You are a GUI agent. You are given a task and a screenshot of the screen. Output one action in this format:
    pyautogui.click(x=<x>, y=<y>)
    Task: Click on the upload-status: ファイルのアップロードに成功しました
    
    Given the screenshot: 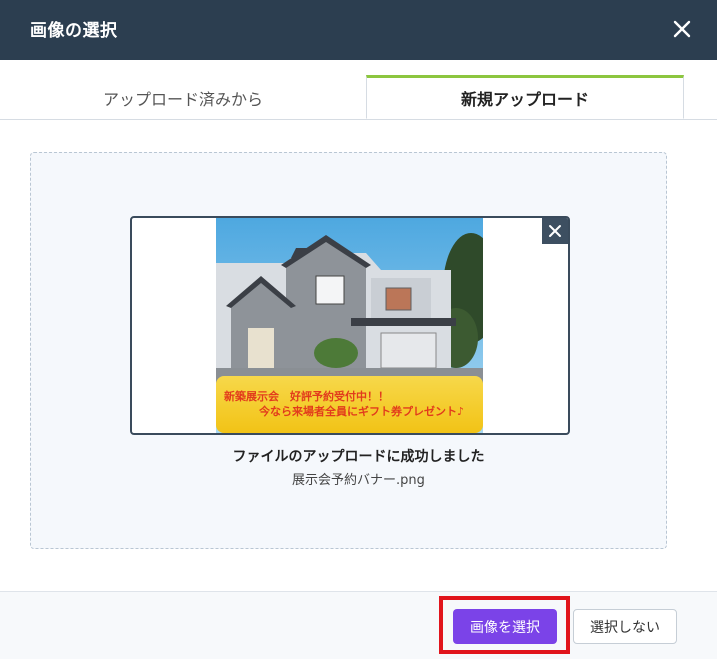 What is the action you would take?
    pyautogui.click(x=358, y=457)
    